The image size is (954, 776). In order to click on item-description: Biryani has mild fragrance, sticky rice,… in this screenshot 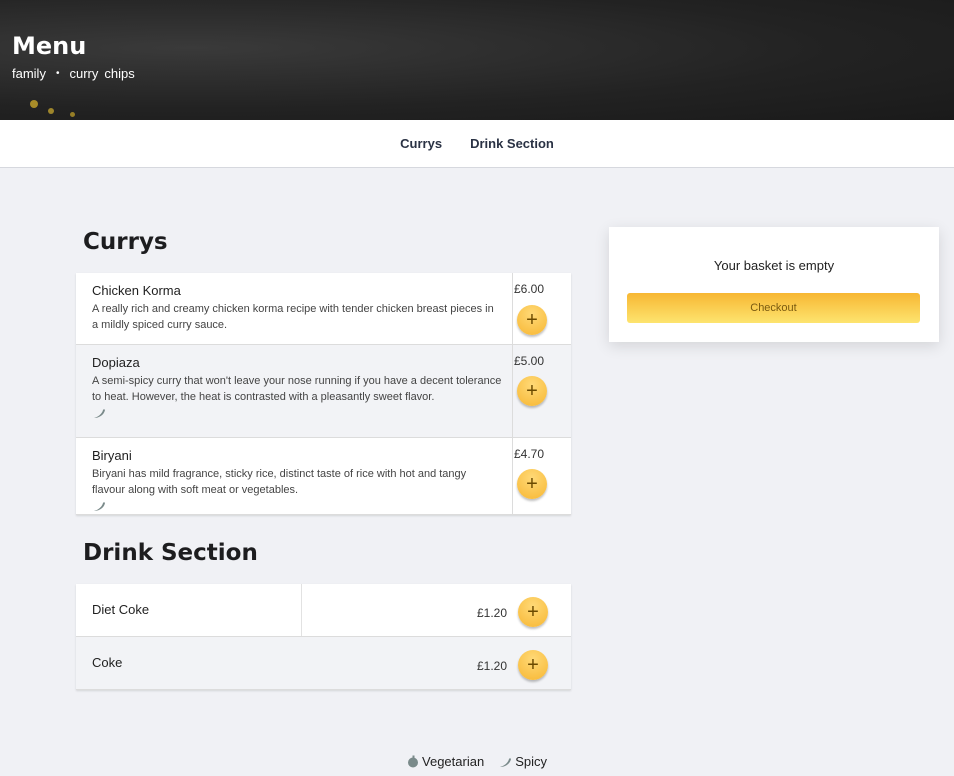, I will do `click(279, 482)`.